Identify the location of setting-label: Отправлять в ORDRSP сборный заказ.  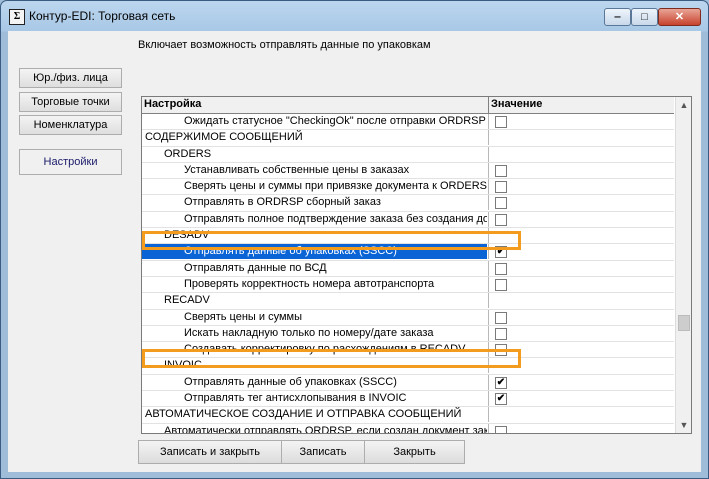
(282, 202).